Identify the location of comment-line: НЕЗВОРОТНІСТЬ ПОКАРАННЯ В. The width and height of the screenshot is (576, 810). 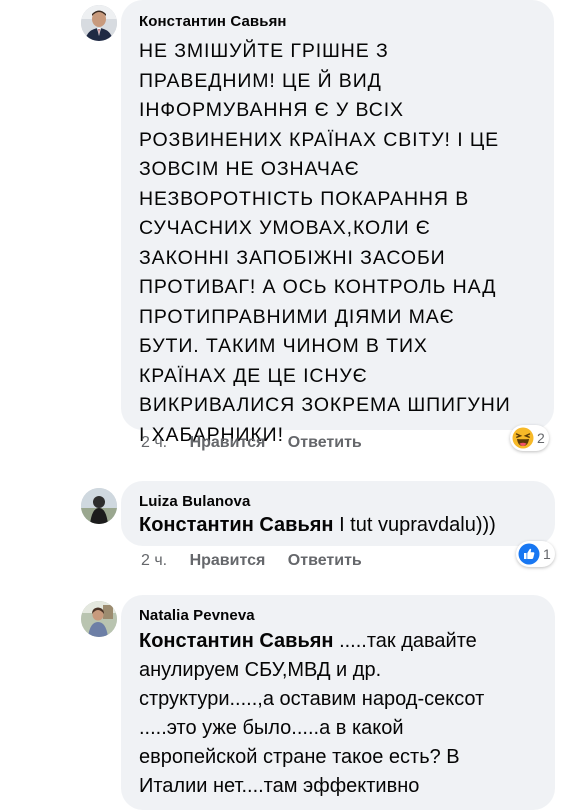
(304, 198).